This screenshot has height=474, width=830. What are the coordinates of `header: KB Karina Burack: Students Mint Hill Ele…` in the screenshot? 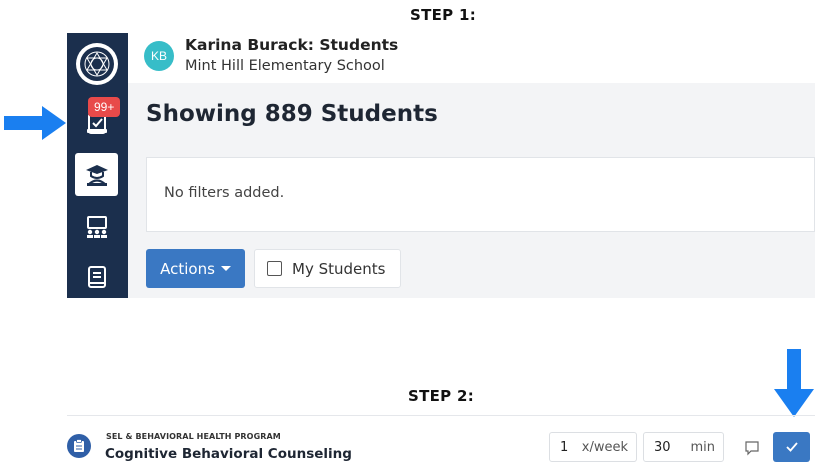 It's located at (471, 58).